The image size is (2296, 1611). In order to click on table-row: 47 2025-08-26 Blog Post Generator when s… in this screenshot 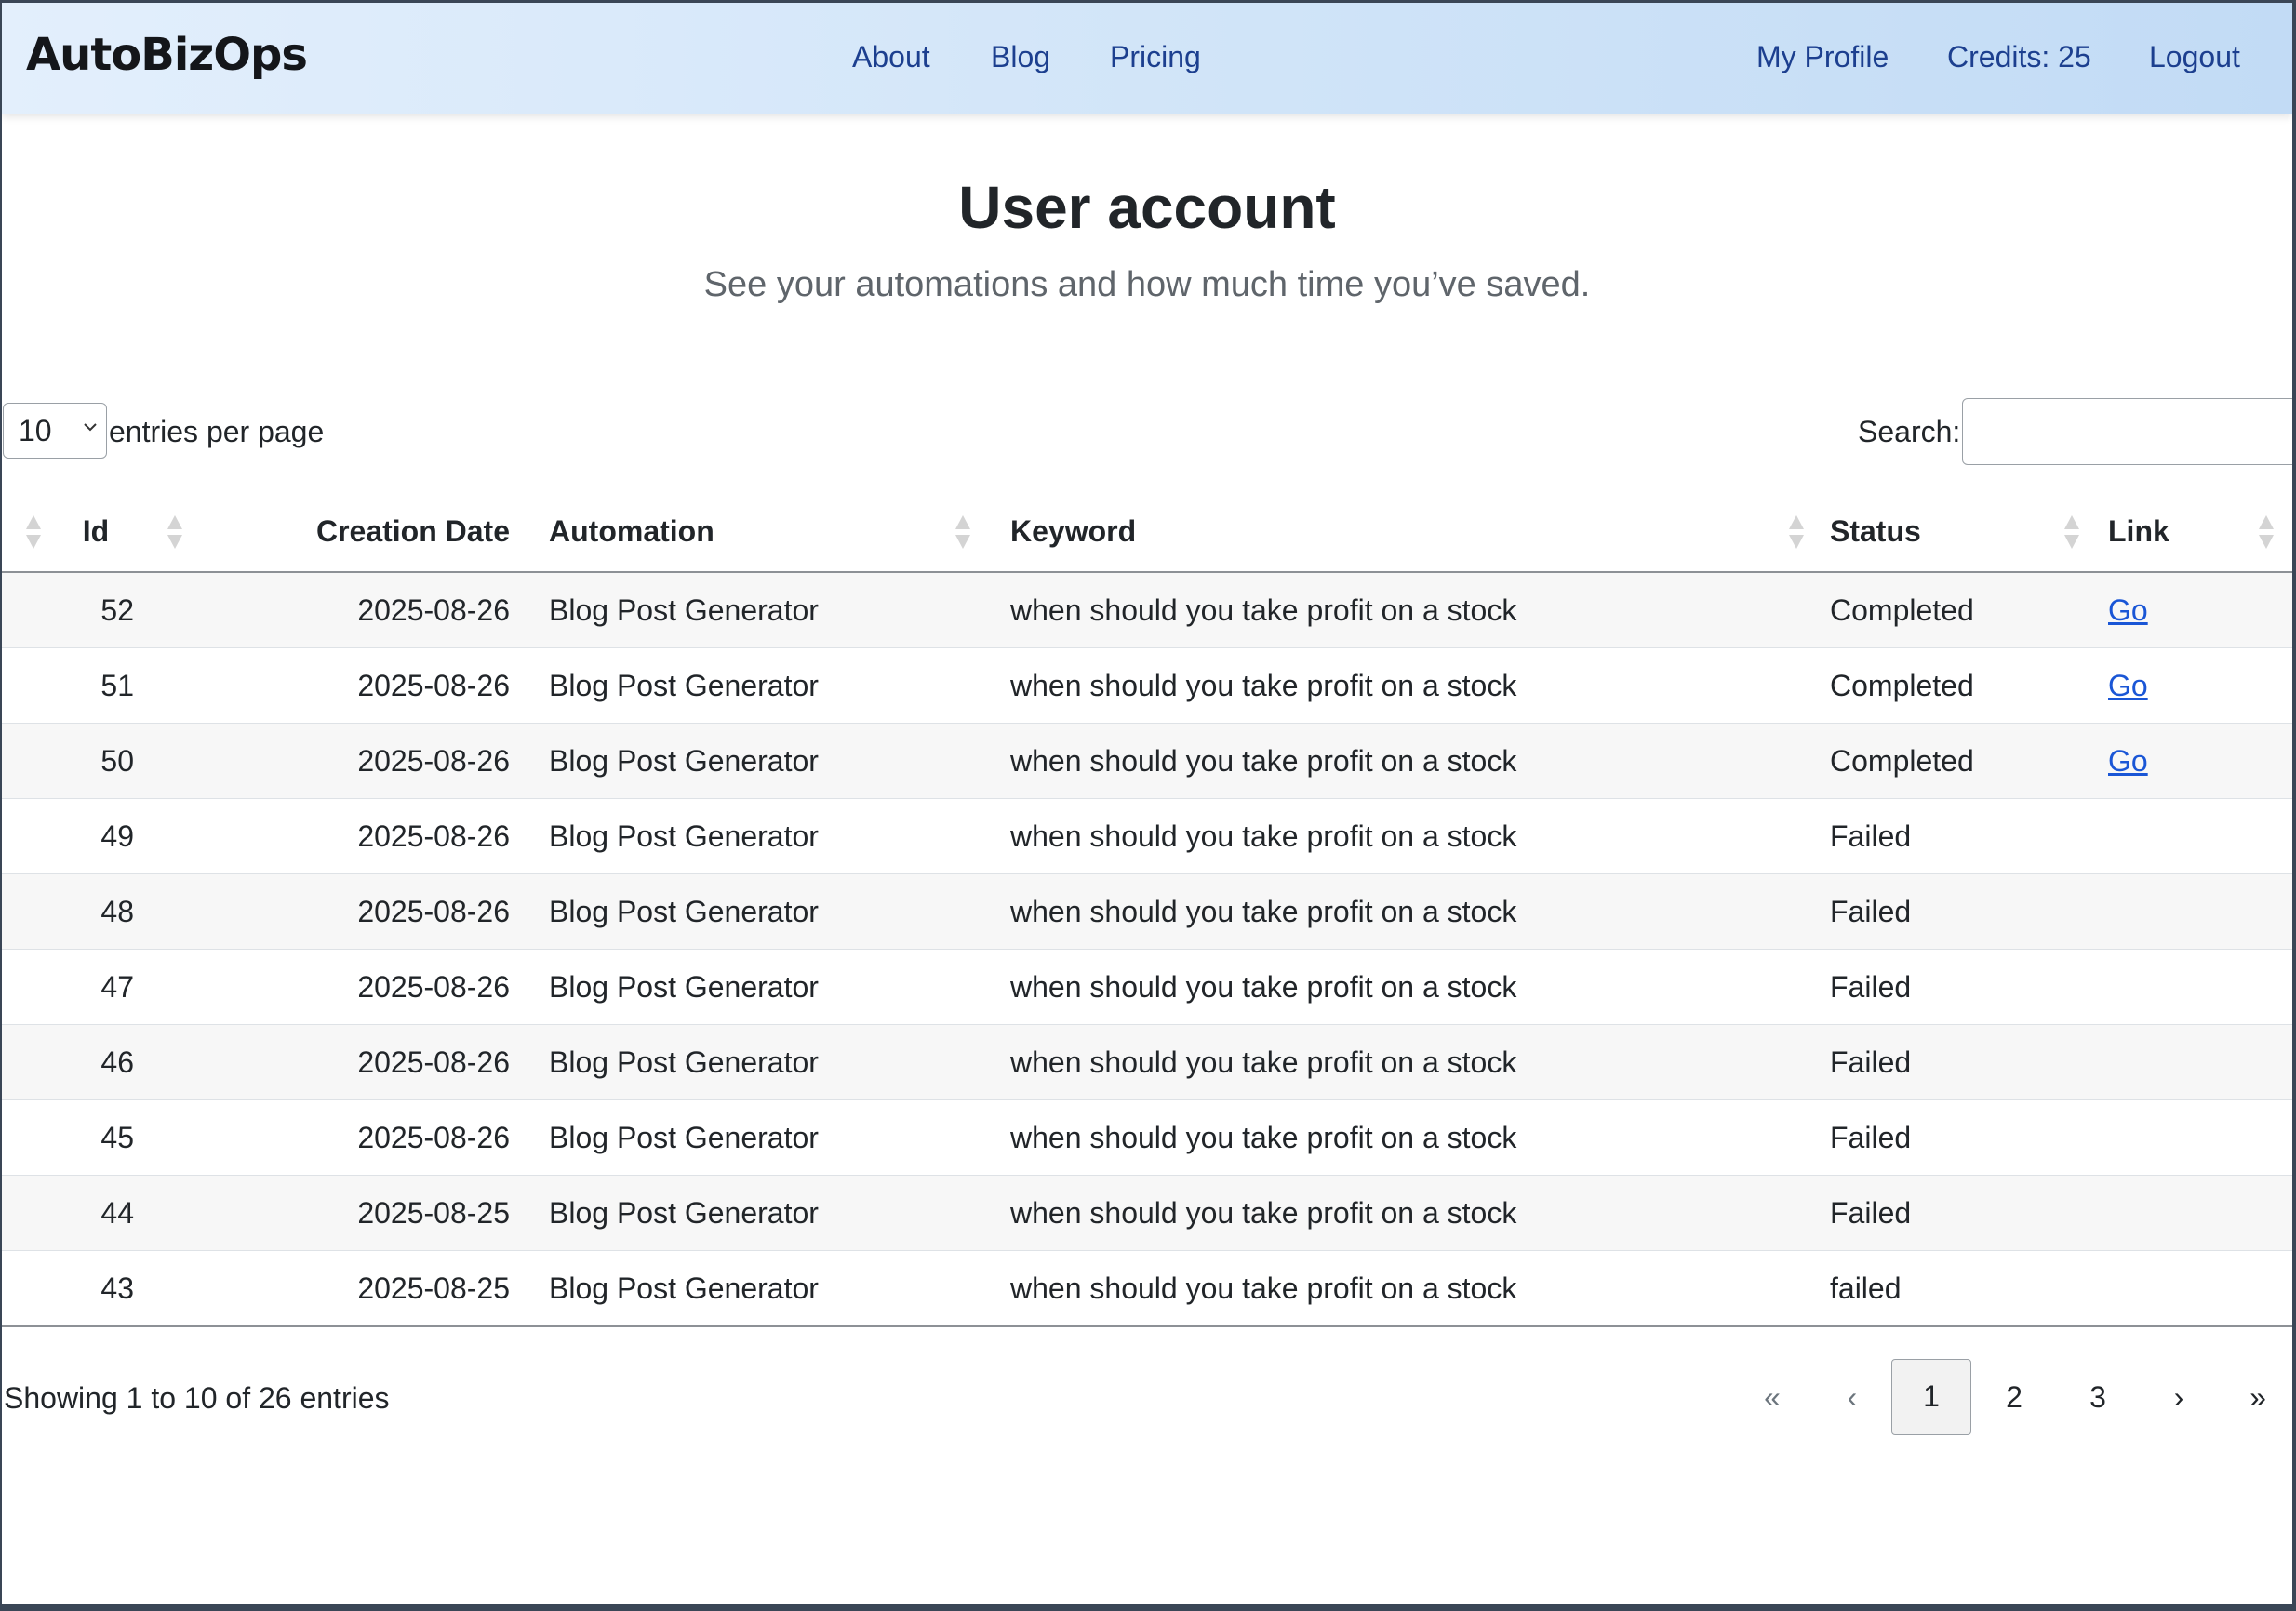, I will do `click(1147, 987)`.